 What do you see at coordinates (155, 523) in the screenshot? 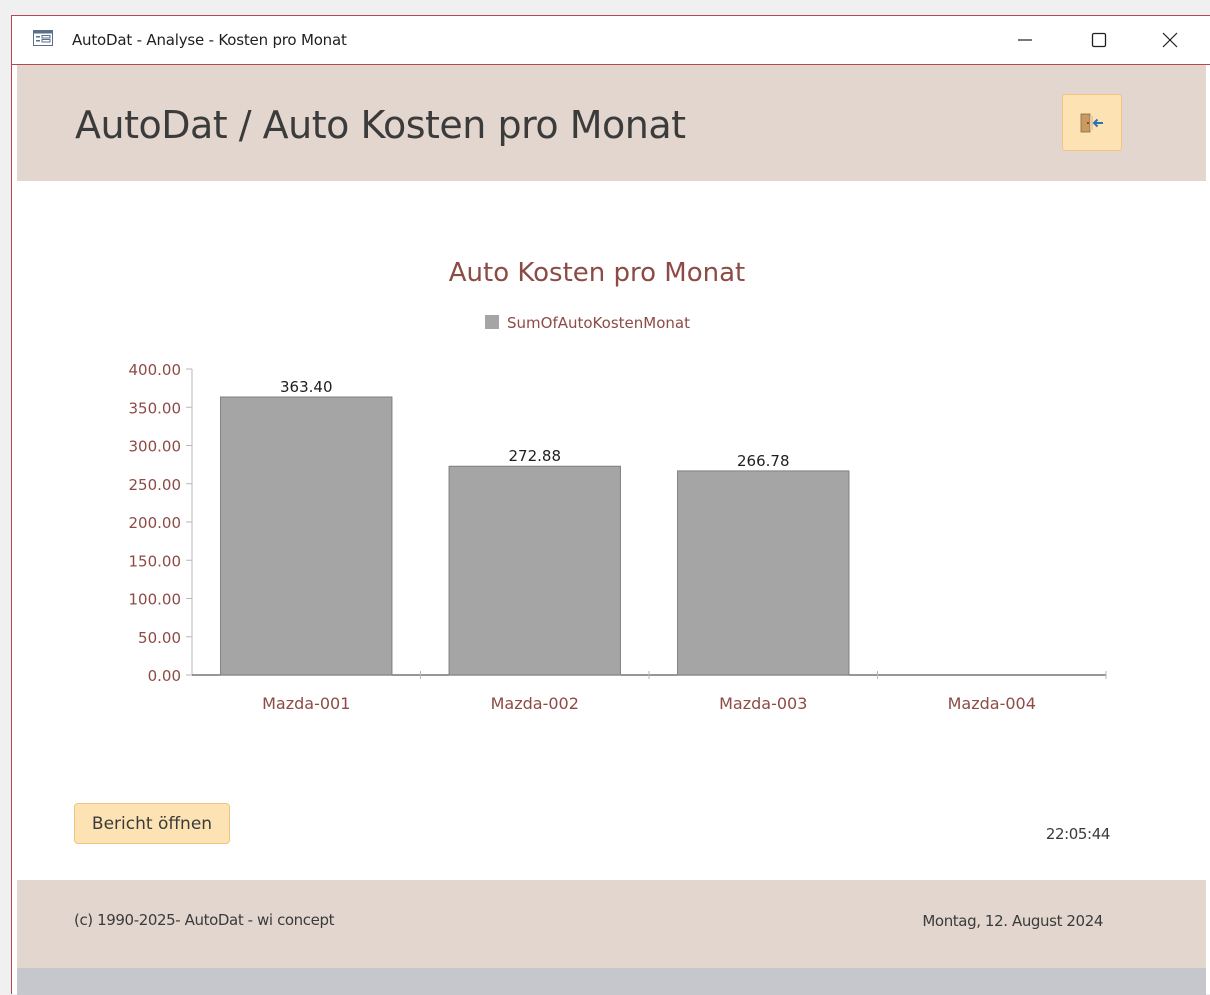
I see `y-tick-label: 200.00` at bounding box center [155, 523].